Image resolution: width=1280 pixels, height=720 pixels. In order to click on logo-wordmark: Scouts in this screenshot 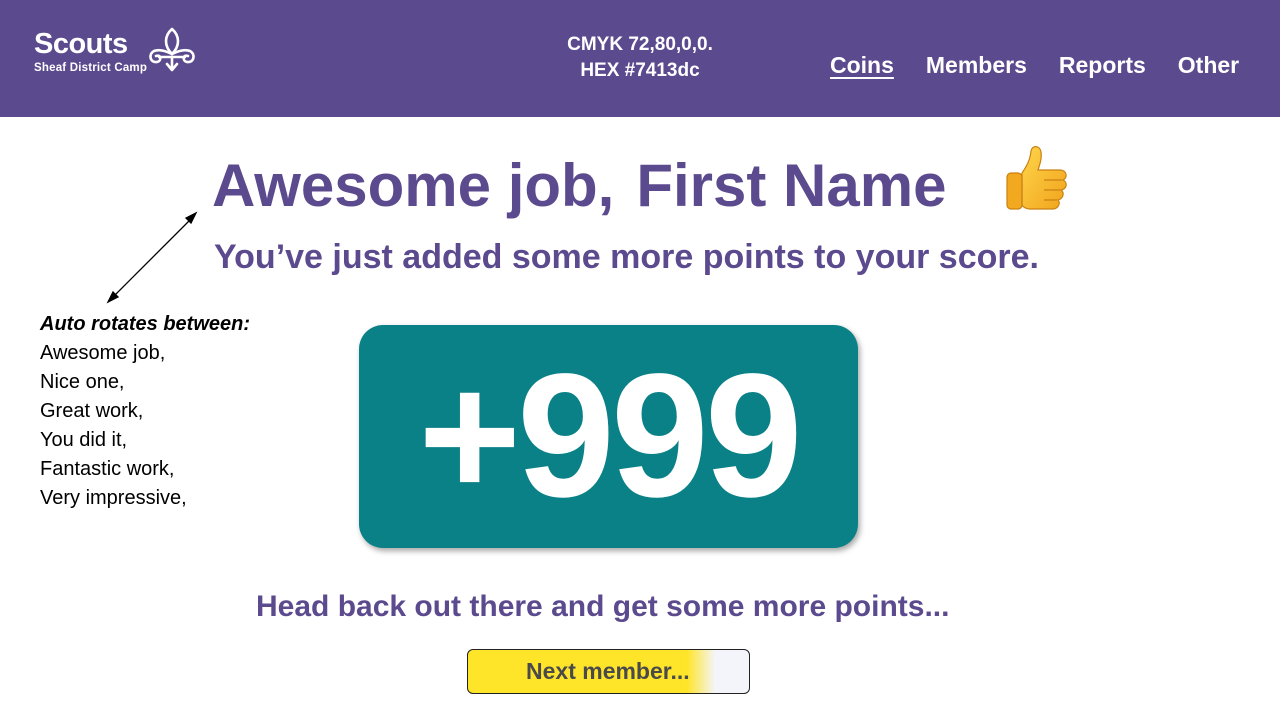, I will do `click(81, 44)`.